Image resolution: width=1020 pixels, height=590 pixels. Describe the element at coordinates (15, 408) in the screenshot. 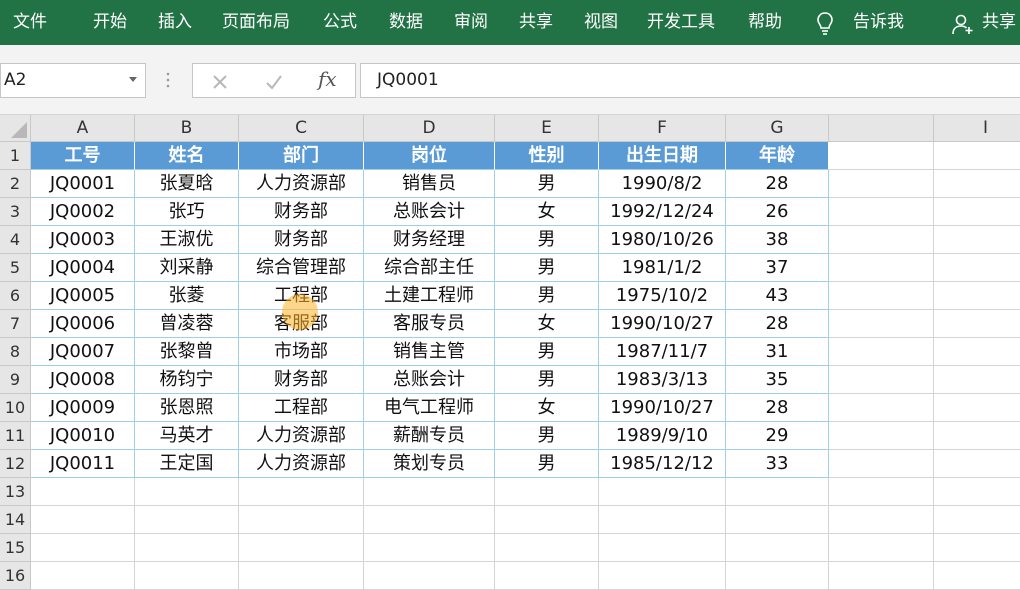

I see `row-header: 10` at that location.